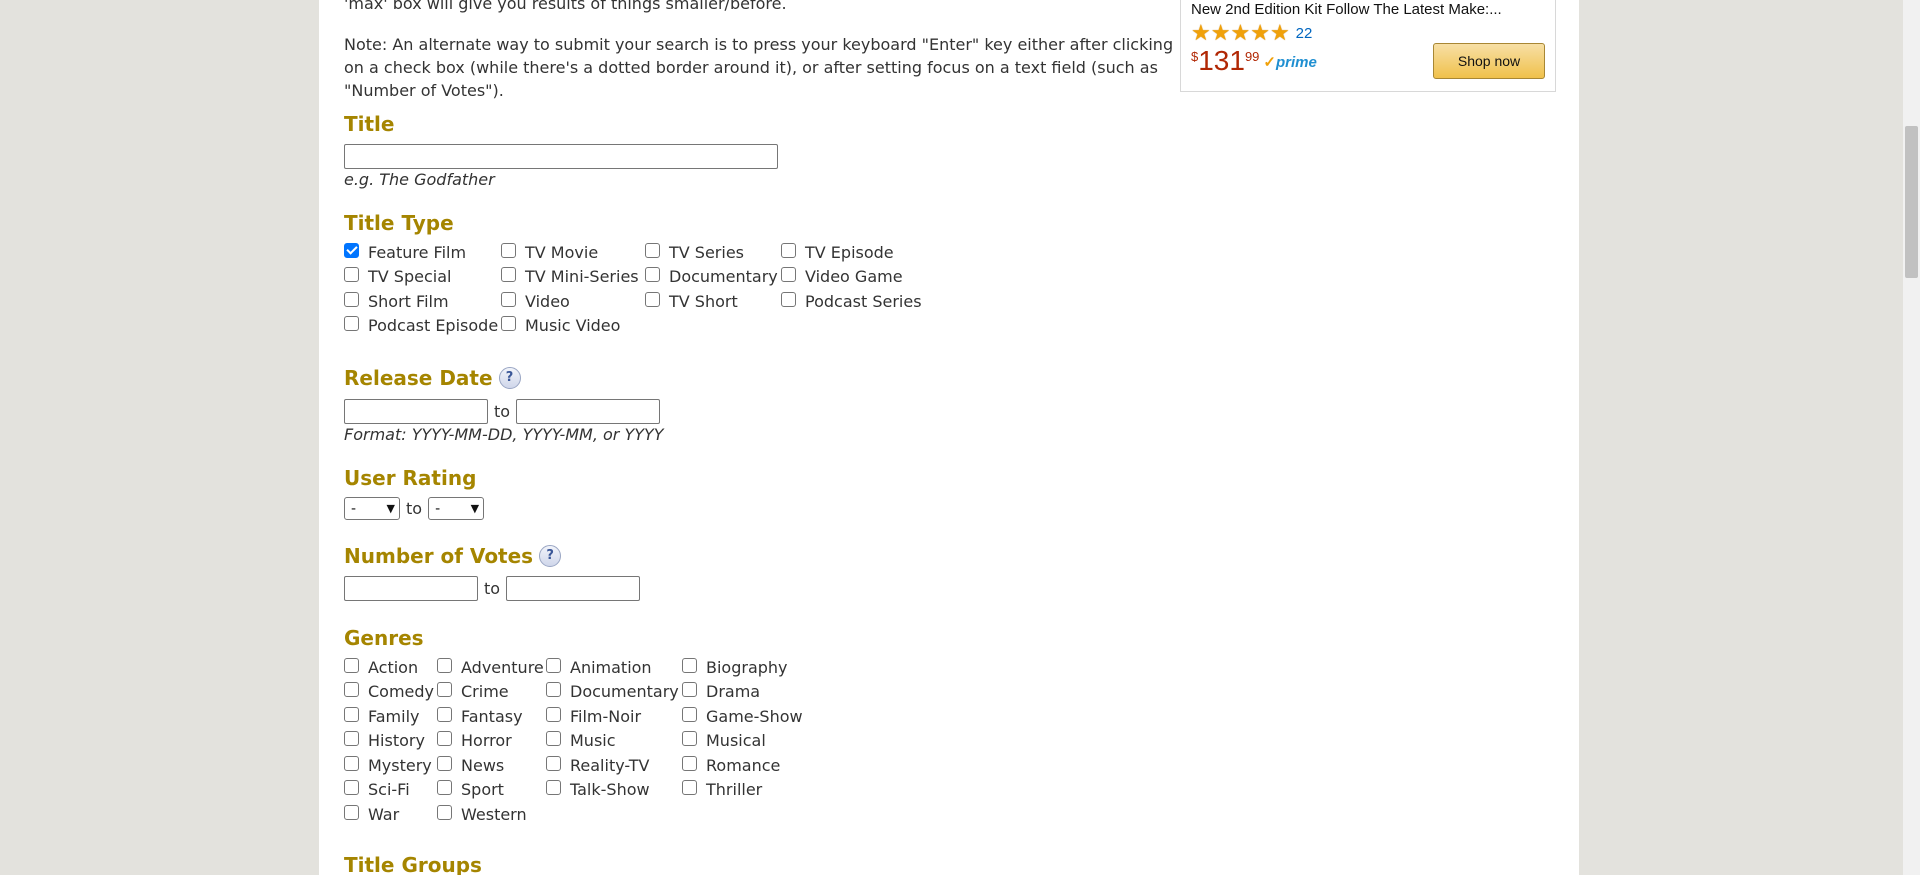  What do you see at coordinates (851, 301) in the screenshot?
I see `title-type-checkbox-option: Podcast Series` at bounding box center [851, 301].